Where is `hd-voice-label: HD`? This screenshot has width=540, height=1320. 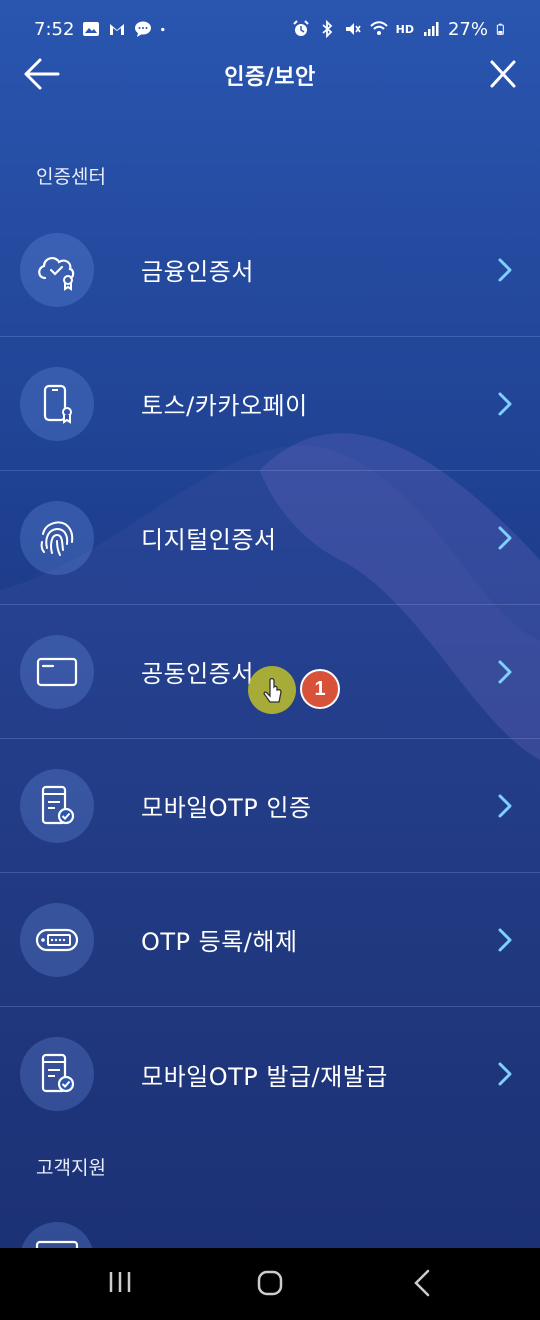
hd-voice-label: HD is located at coordinates (404, 29).